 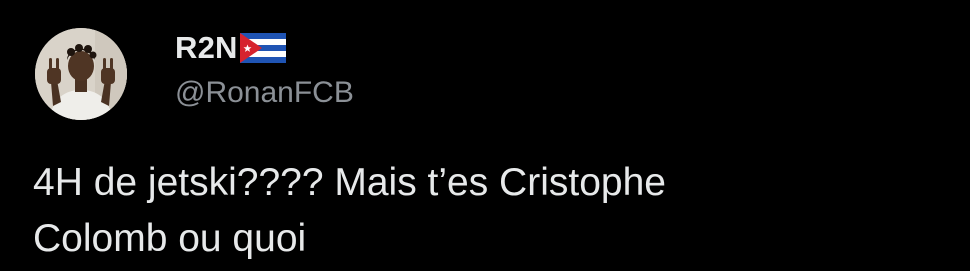 I want to click on tweet-text-line-1: 4H de jetski???? Mais t’es Cristophe, so click(x=349, y=182).